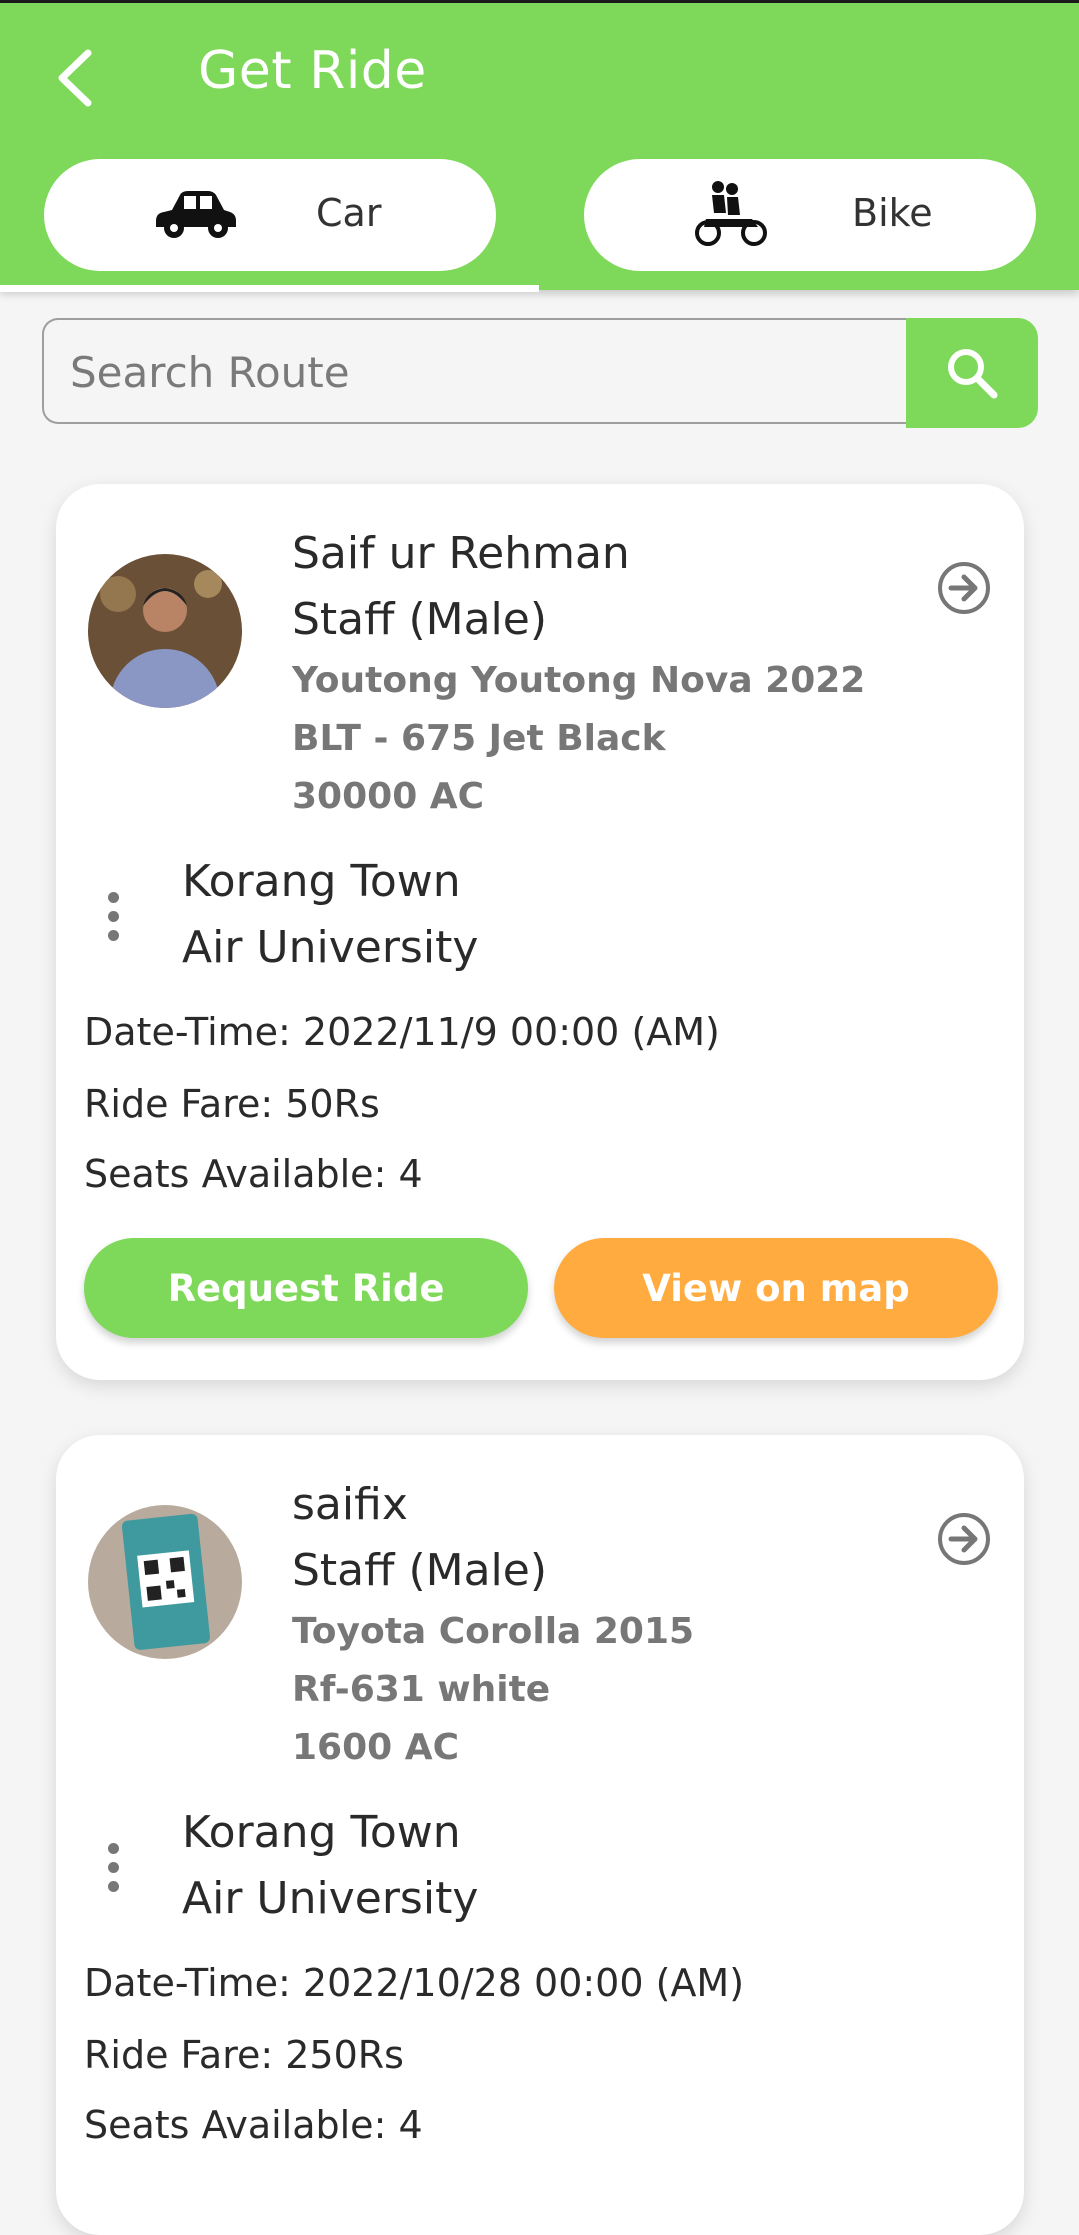 The image size is (1079, 2235). Describe the element at coordinates (731, 213) in the screenshot. I see `motorbike-icon` at that location.